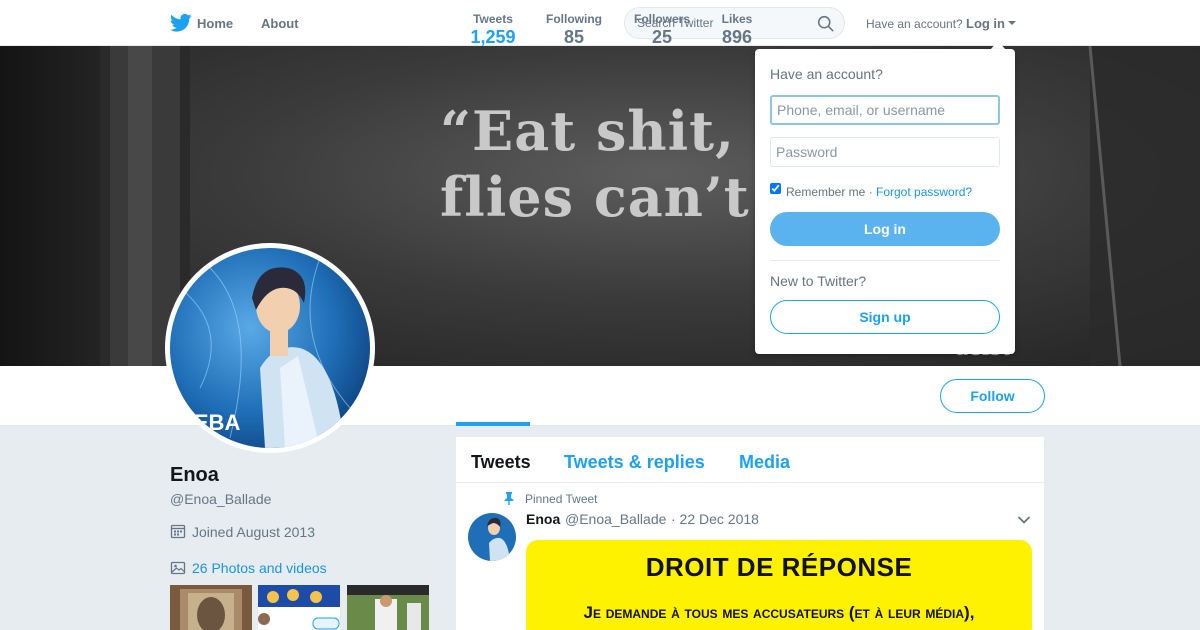  I want to click on avatar-anime-portrait: AEBA, so click(270, 348).